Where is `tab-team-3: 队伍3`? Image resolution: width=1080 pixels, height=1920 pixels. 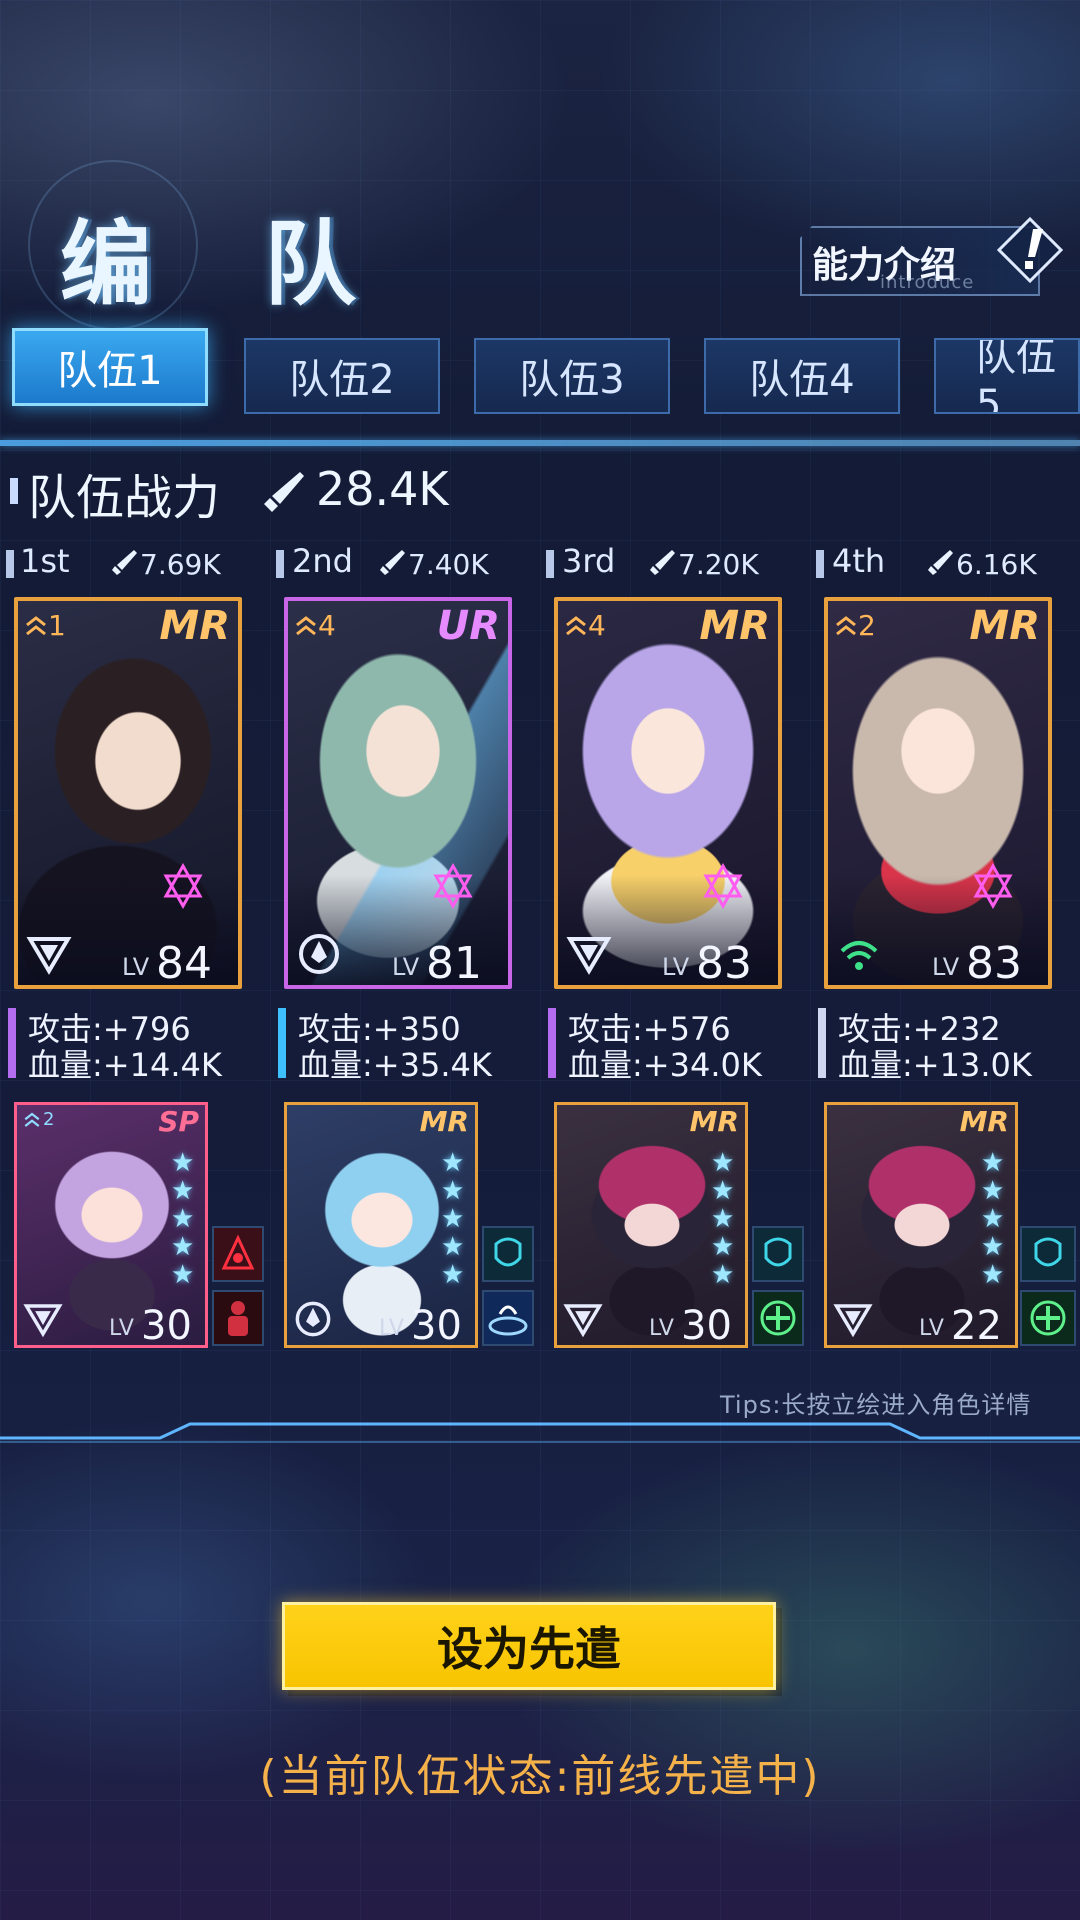 tab-team-3: 队伍3 is located at coordinates (572, 376).